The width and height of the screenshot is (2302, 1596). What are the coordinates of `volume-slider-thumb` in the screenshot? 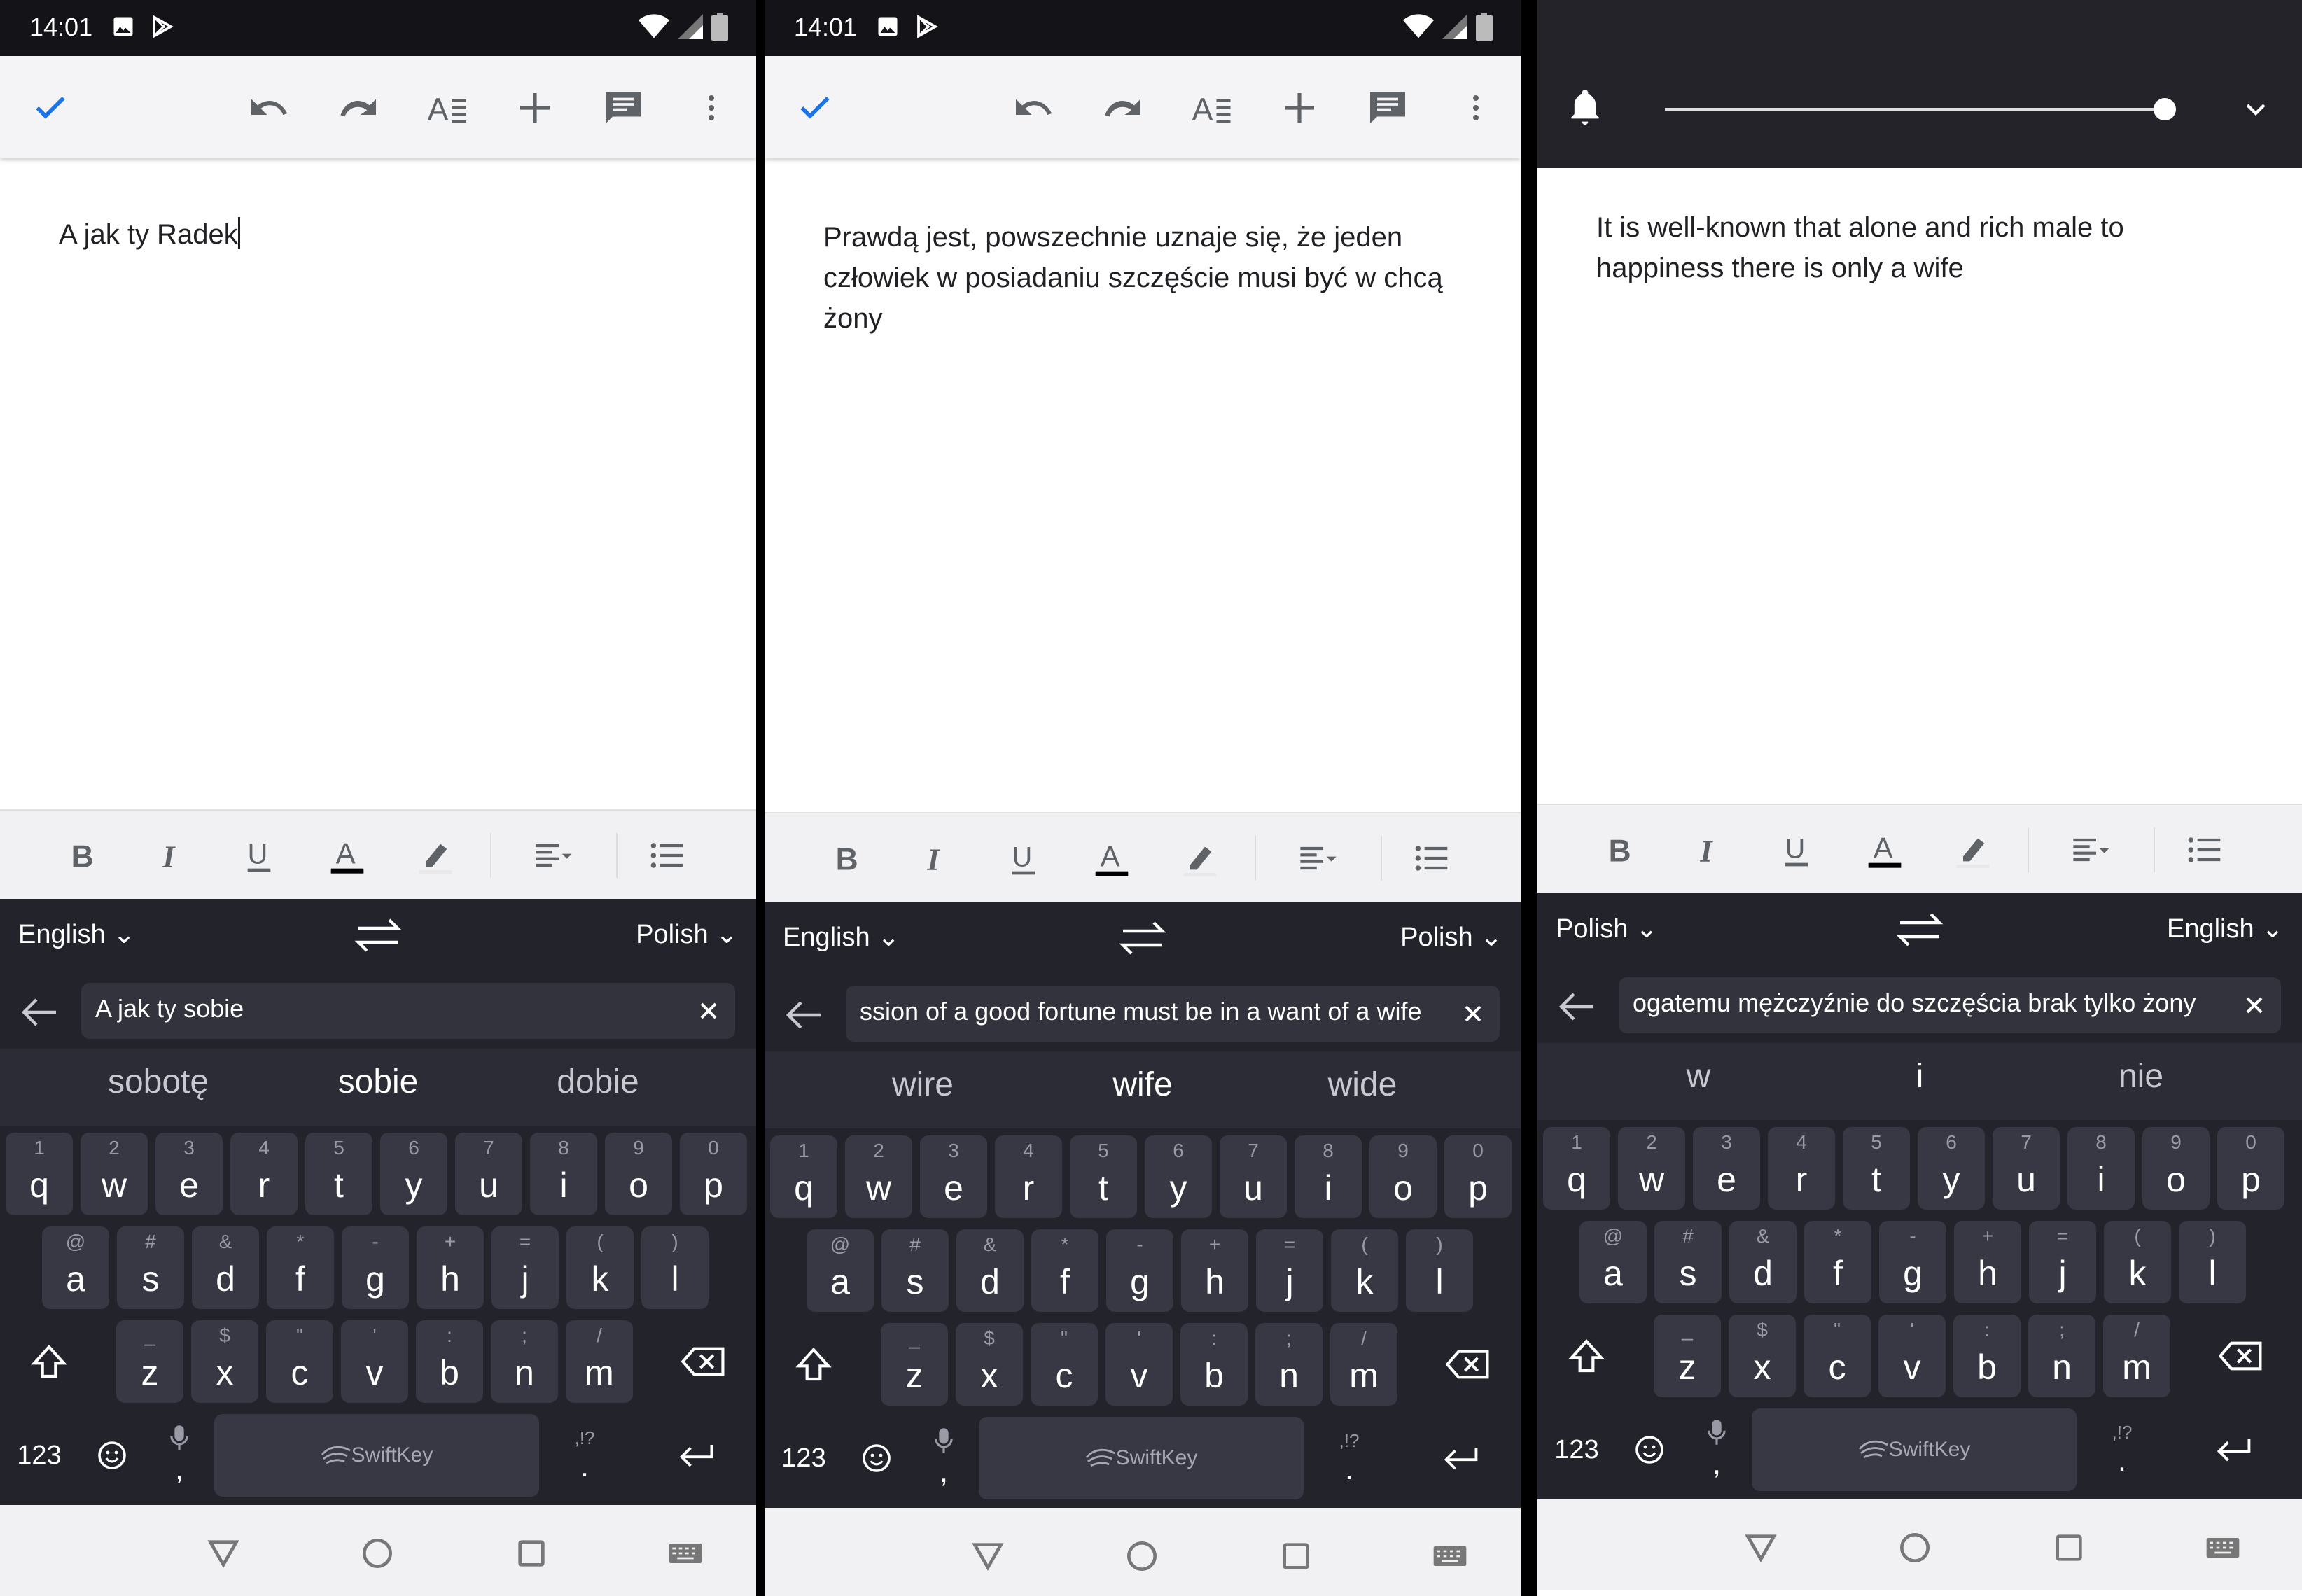 It's located at (2165, 109).